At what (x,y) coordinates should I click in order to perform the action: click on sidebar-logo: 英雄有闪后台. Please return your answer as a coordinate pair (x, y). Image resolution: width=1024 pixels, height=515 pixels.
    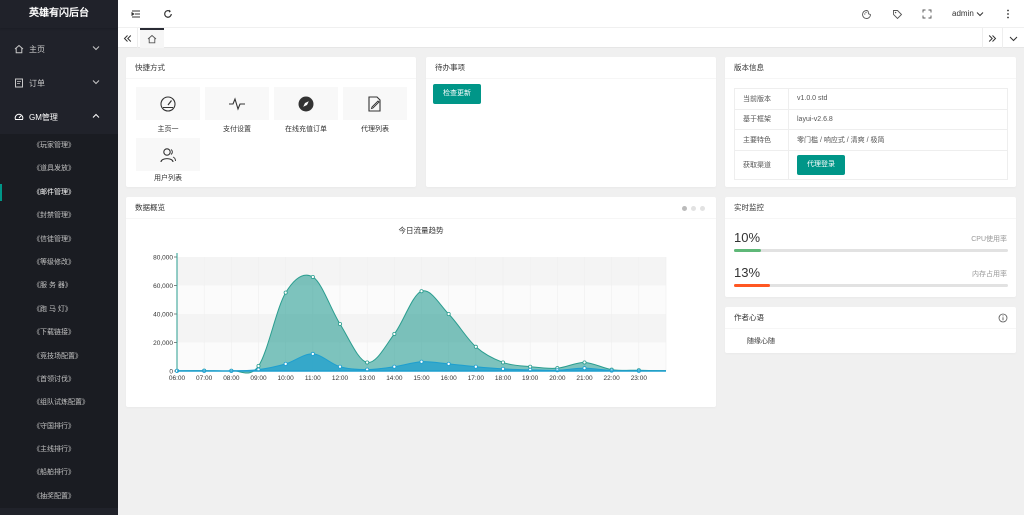
    Looking at the image, I should click on (59, 14).